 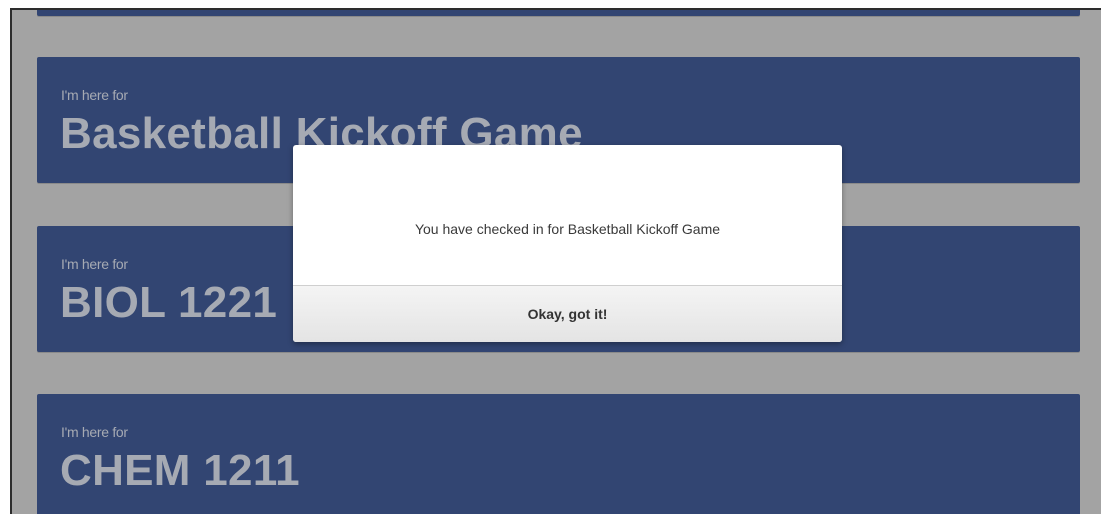 What do you see at coordinates (558, 13) in the screenshot?
I see `event-card-partial` at bounding box center [558, 13].